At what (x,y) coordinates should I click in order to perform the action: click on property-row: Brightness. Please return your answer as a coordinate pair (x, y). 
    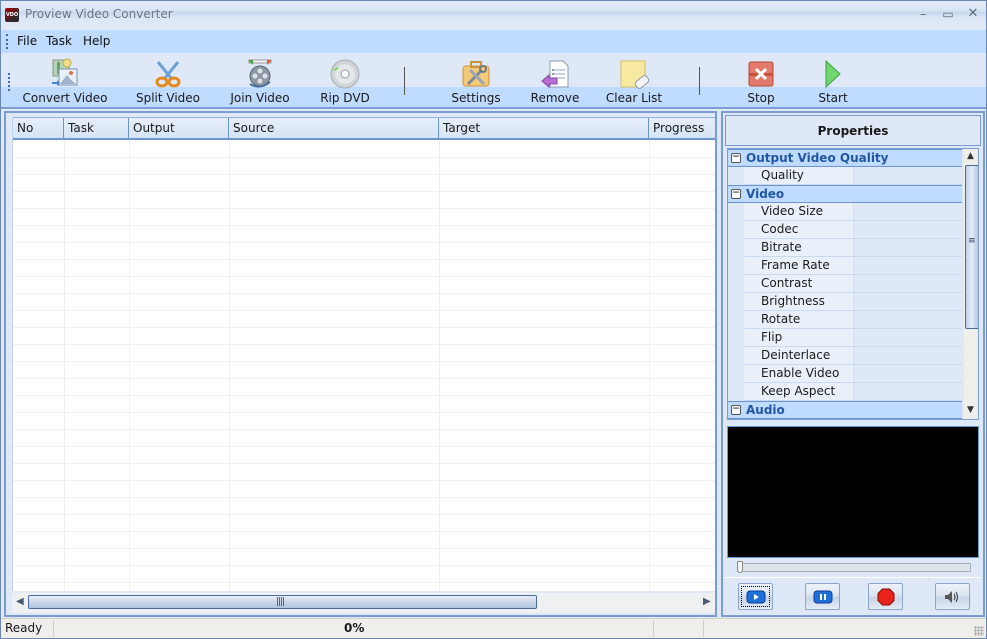
    Looking at the image, I should click on (853, 302).